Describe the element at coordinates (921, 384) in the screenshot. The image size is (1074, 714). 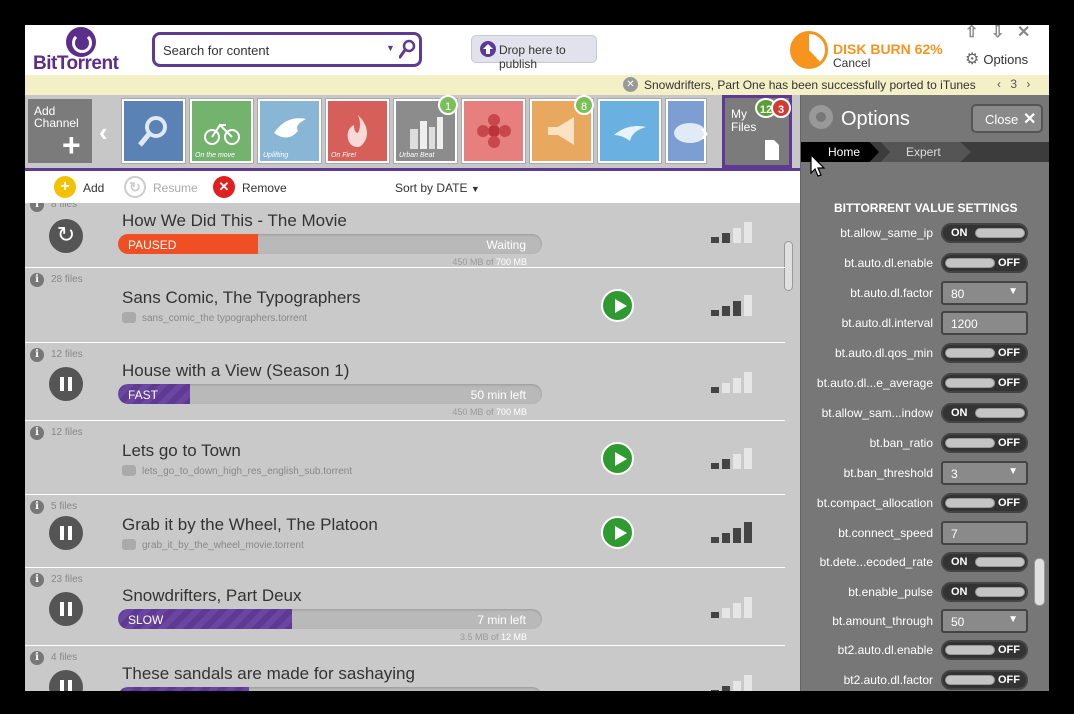
I see `setting-row: bt.auto.dl...e_average OFF` at that location.